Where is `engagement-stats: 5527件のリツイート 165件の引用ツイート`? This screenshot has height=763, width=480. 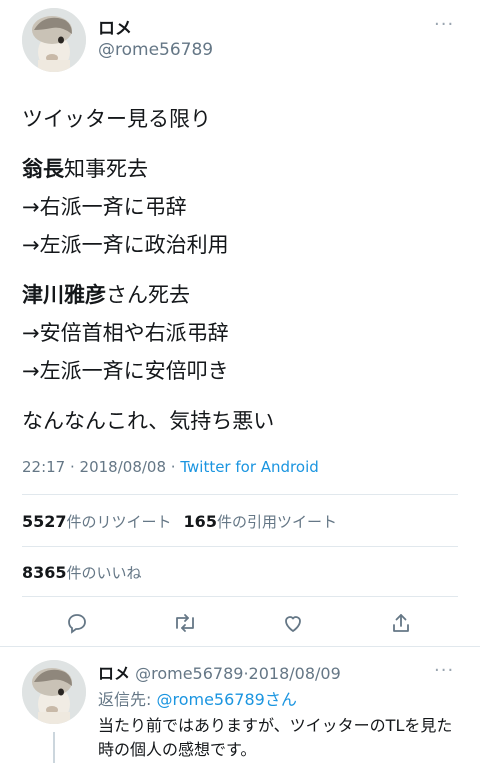
engagement-stats: 5527件のリツイート 165件の引用ツイート is located at coordinates (179, 521).